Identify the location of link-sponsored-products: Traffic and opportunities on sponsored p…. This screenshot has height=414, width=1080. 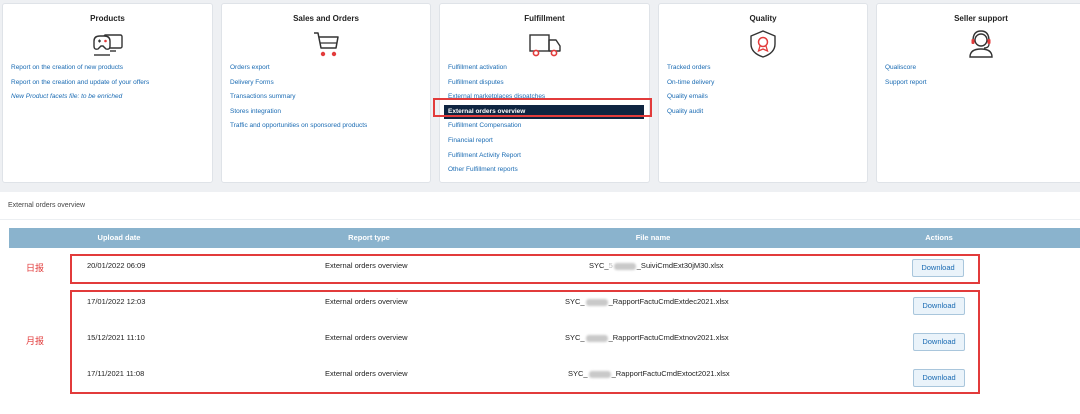
(298, 126).